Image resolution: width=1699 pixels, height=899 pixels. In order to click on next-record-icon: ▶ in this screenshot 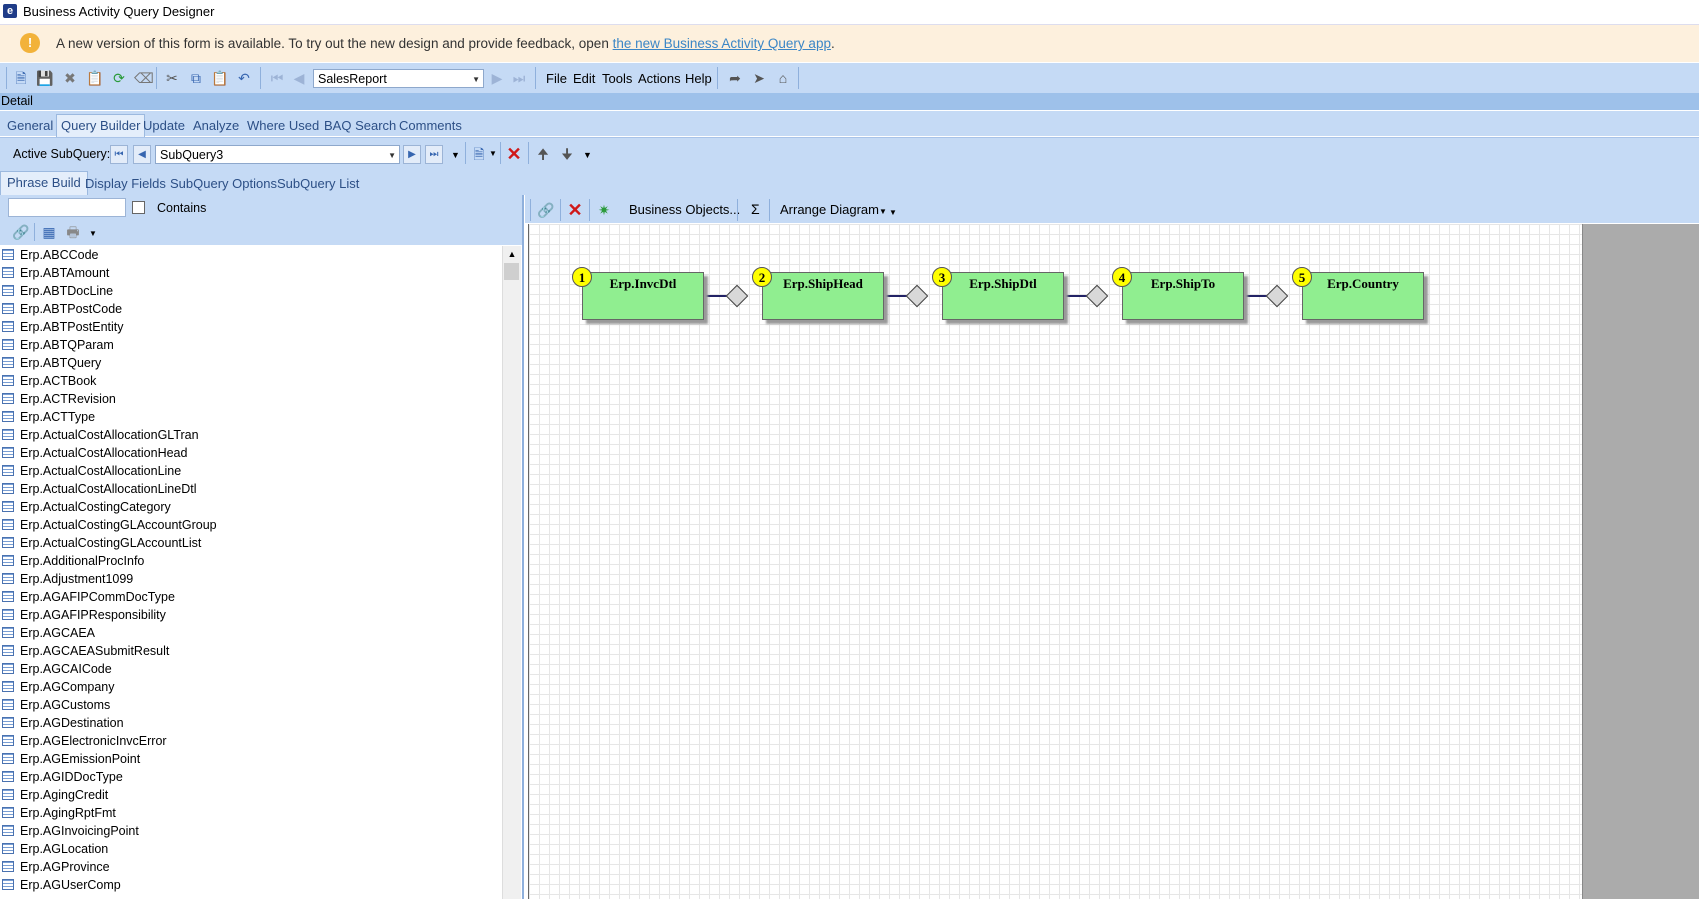, I will do `click(497, 78)`.